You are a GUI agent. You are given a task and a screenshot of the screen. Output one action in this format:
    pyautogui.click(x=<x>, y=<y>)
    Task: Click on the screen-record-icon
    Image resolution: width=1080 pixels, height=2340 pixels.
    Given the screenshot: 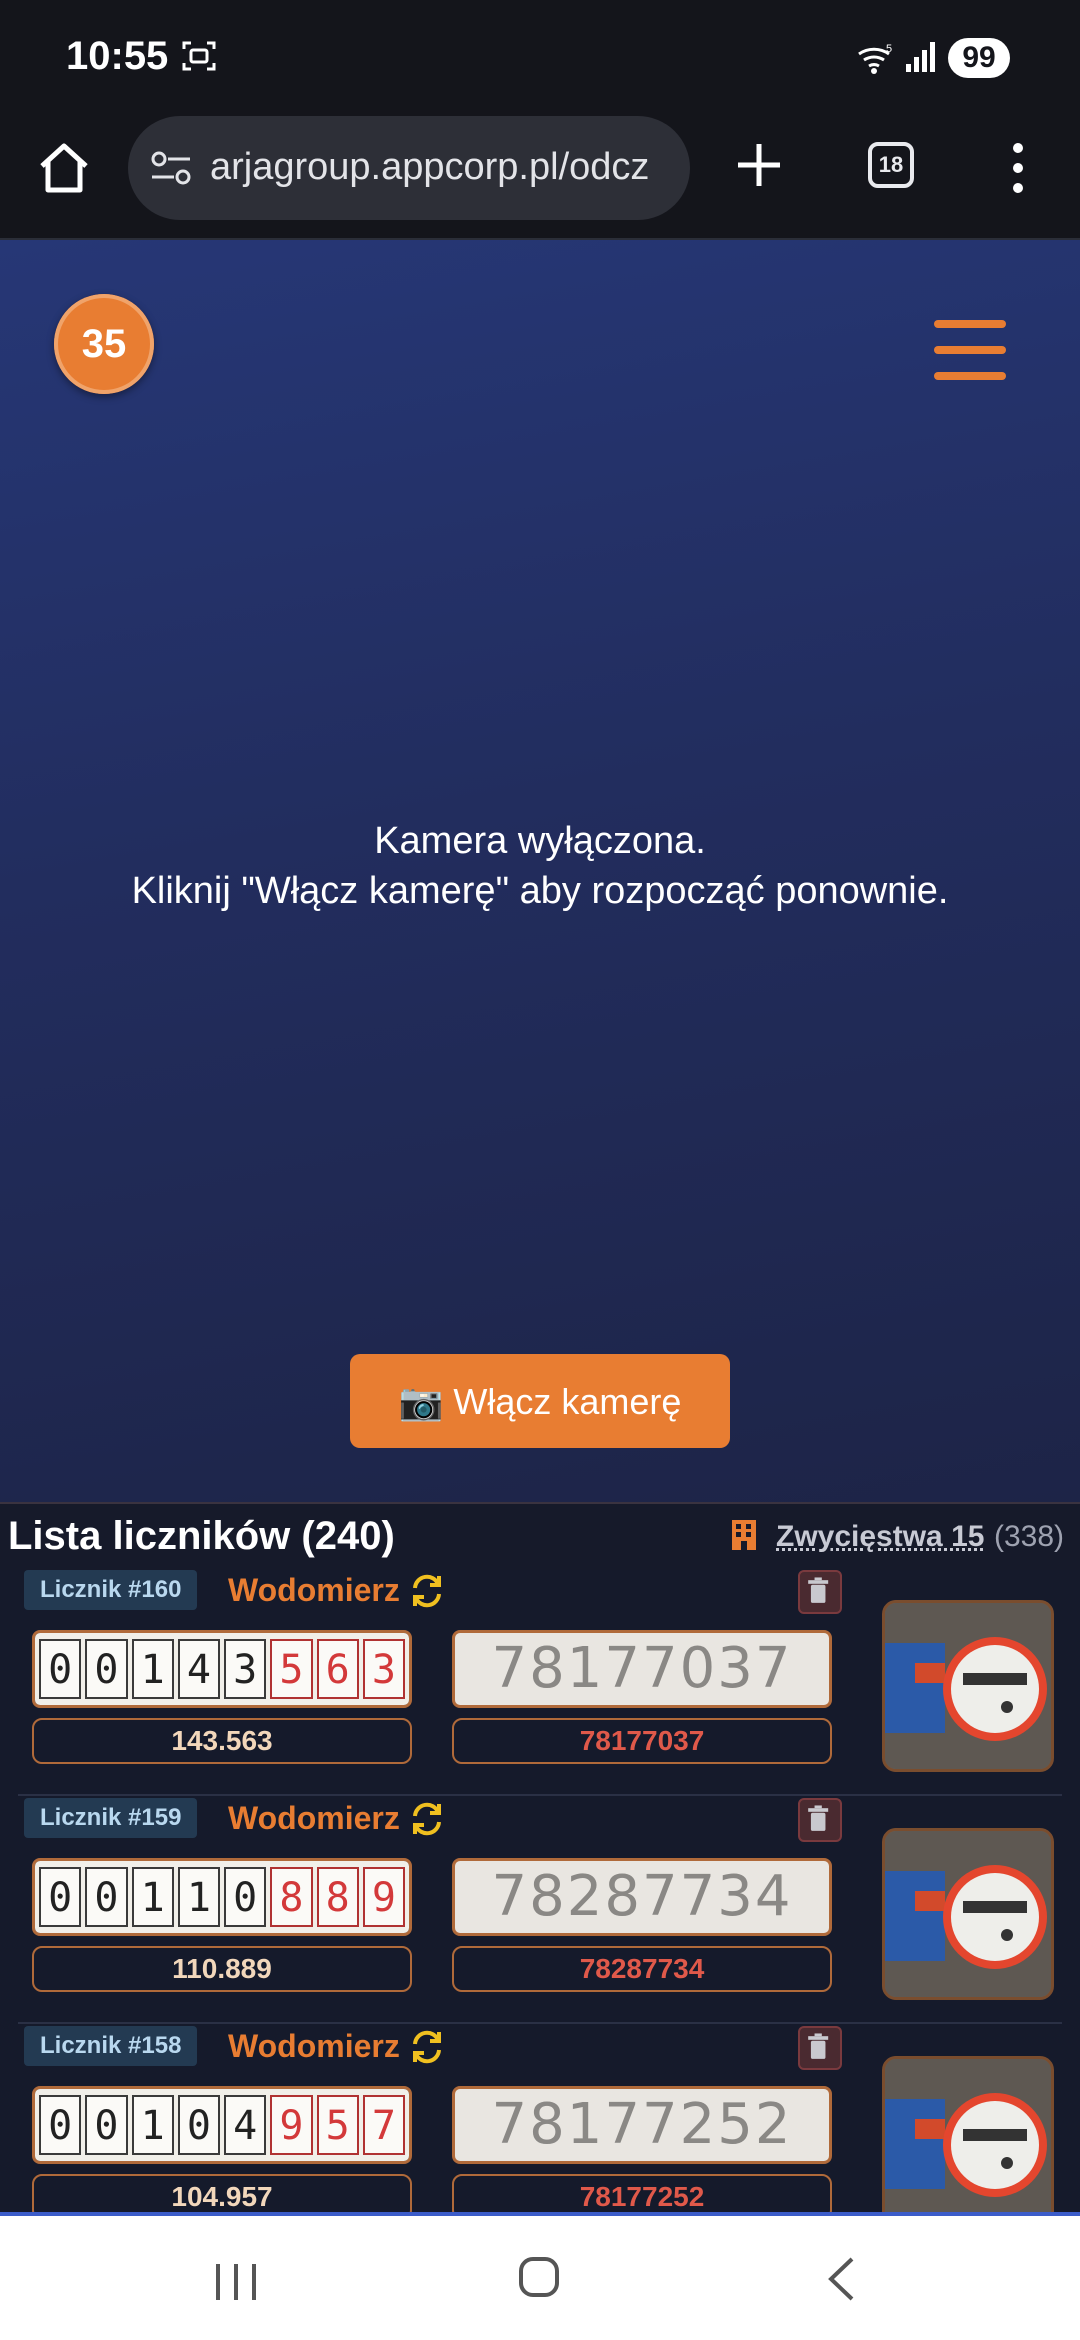 What is the action you would take?
    pyautogui.click(x=199, y=56)
    